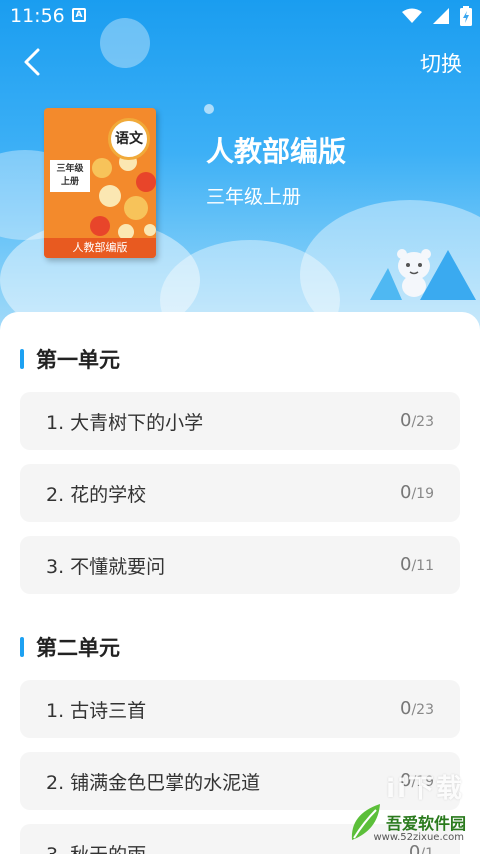 This screenshot has height=854, width=480. I want to click on book-grade-line2: 上册, so click(69, 182).